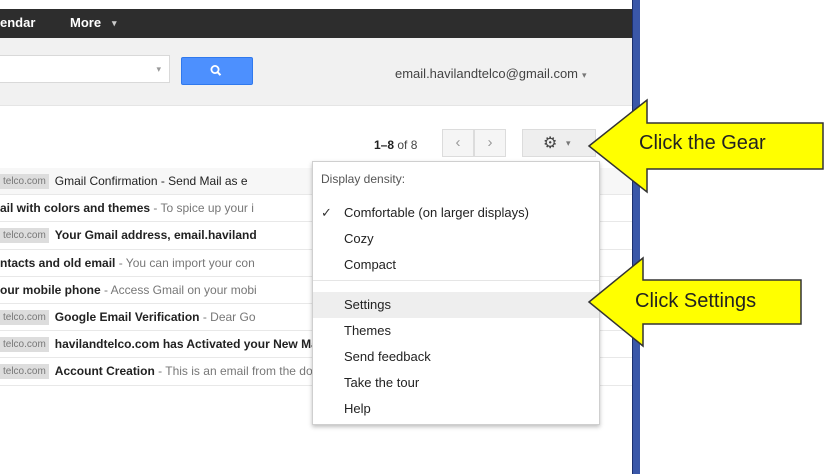 The width and height of the screenshot is (827, 474). Describe the element at coordinates (363, 179) in the screenshot. I see `display-density-header: Display density:` at that location.